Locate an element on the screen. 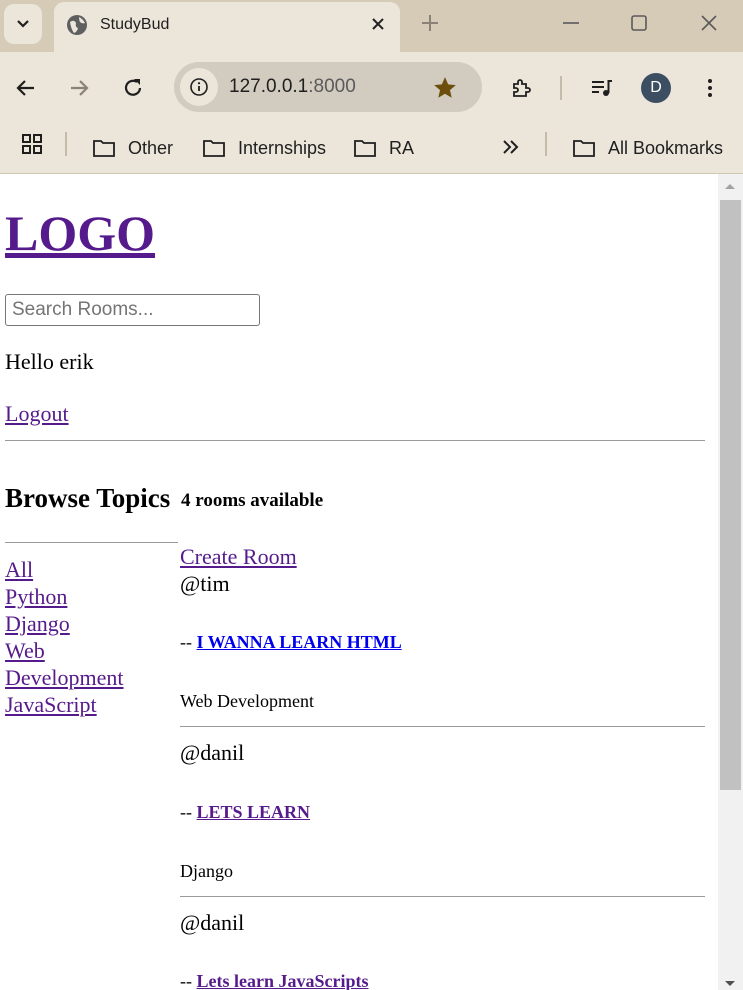 The height and width of the screenshot is (990, 743). topic-link-python: Python is located at coordinates (64, 596).